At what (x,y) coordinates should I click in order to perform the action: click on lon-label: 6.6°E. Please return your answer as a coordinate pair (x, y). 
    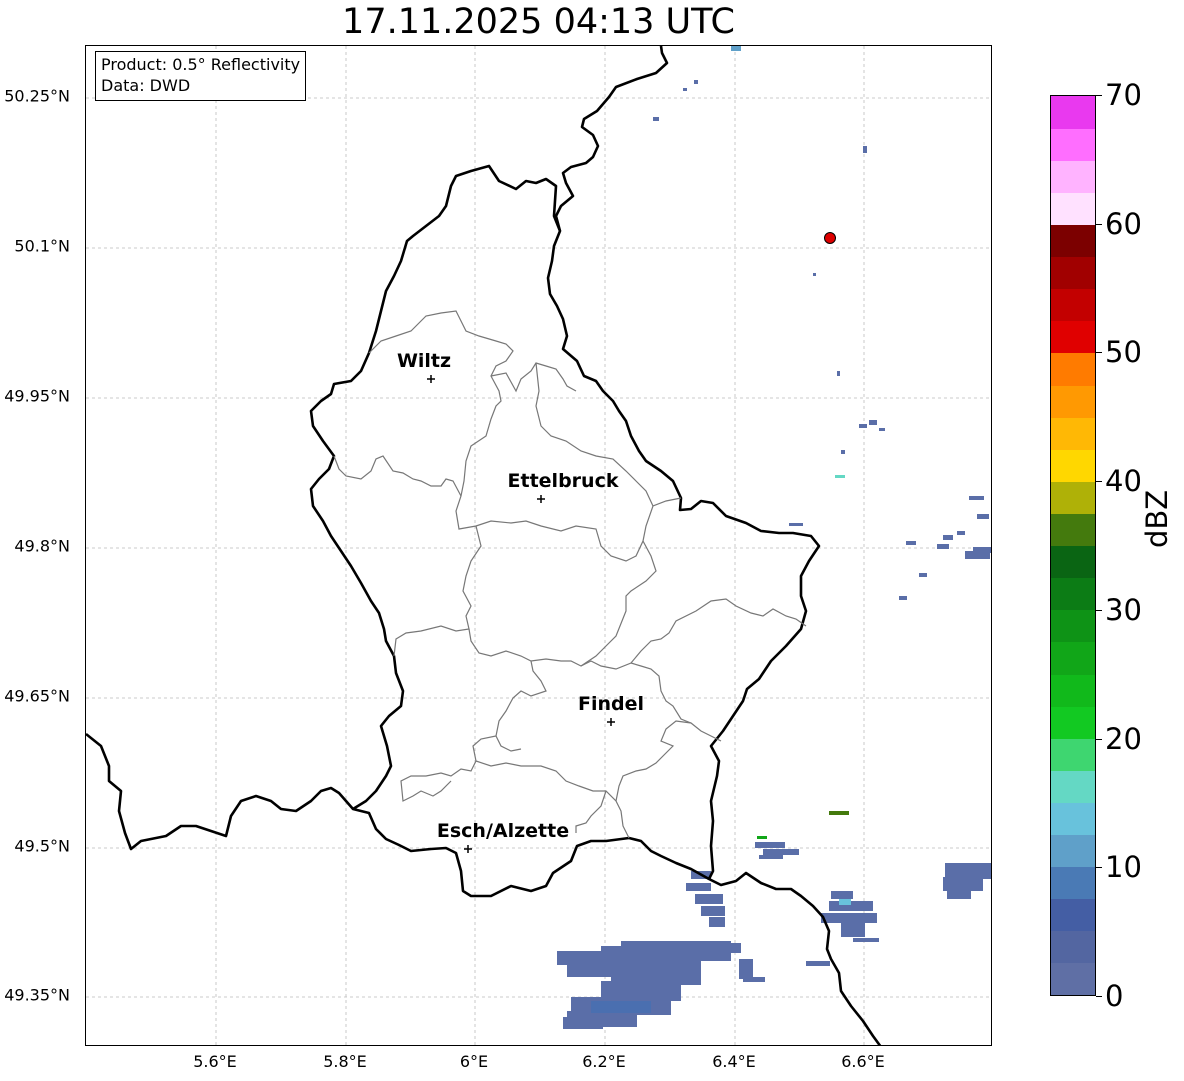
    Looking at the image, I should click on (863, 1061).